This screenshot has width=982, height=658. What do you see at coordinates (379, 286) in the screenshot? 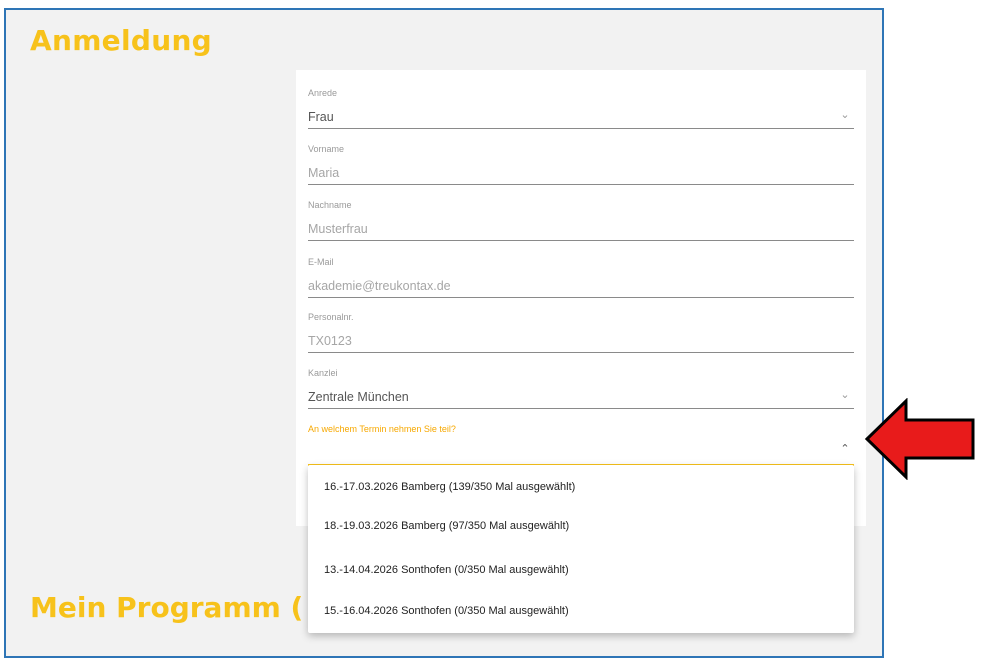
I see `email-value: akademie@treukontax.de` at bounding box center [379, 286].